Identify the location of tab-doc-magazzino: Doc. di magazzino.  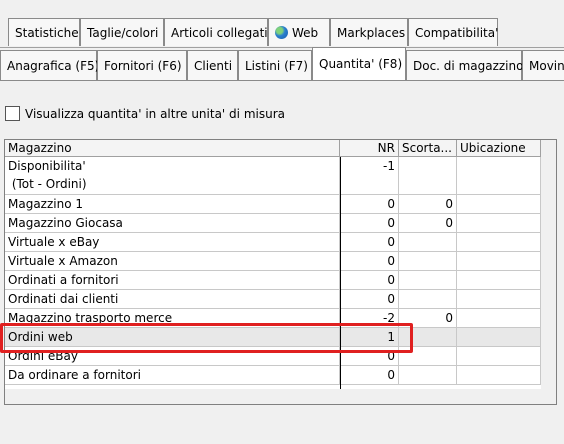
(465, 65).